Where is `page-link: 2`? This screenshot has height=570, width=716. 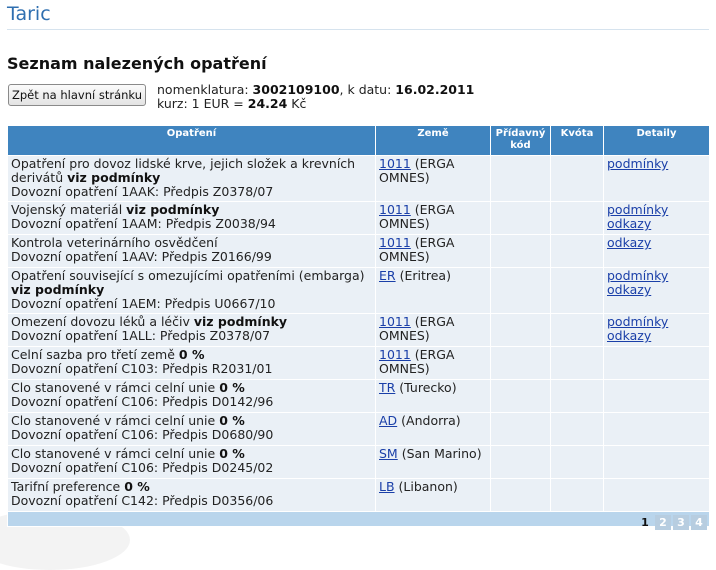
page-link: 2 is located at coordinates (663, 522).